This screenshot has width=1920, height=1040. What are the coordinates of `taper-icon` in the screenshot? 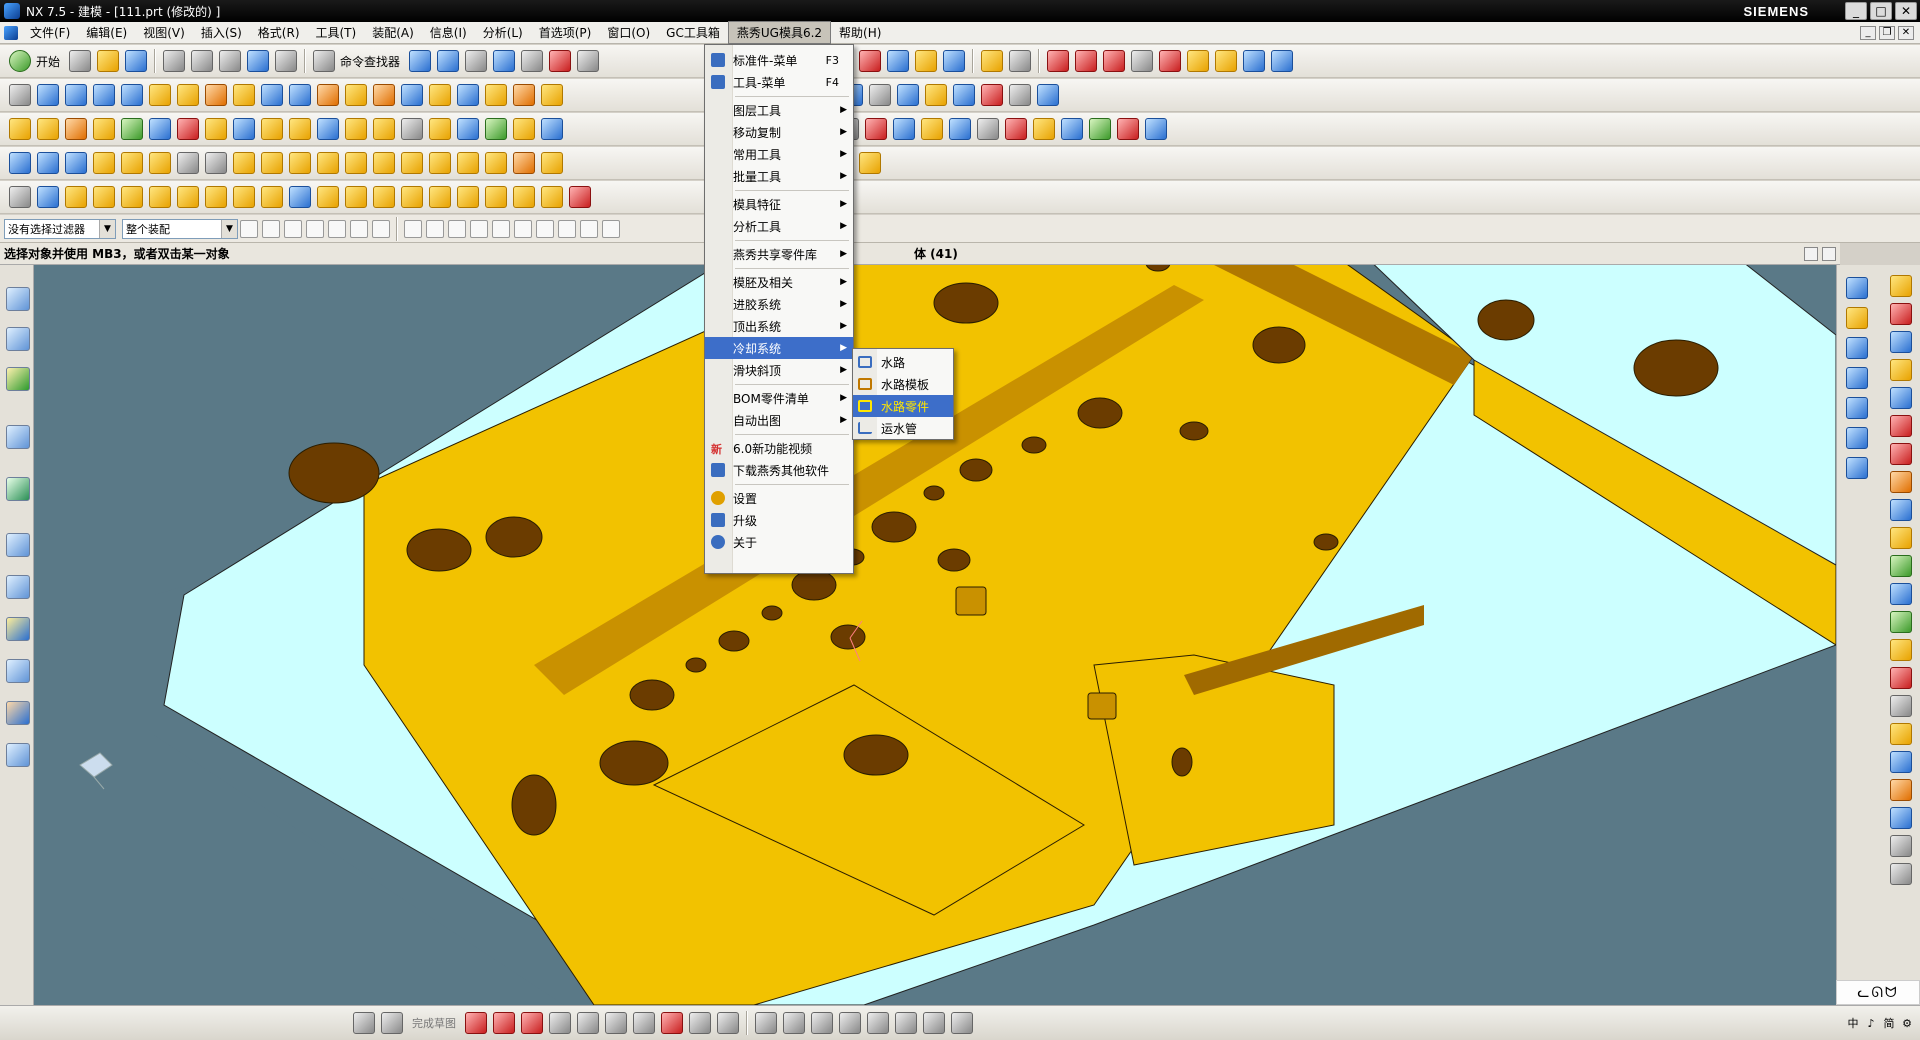 It's located at (300, 163).